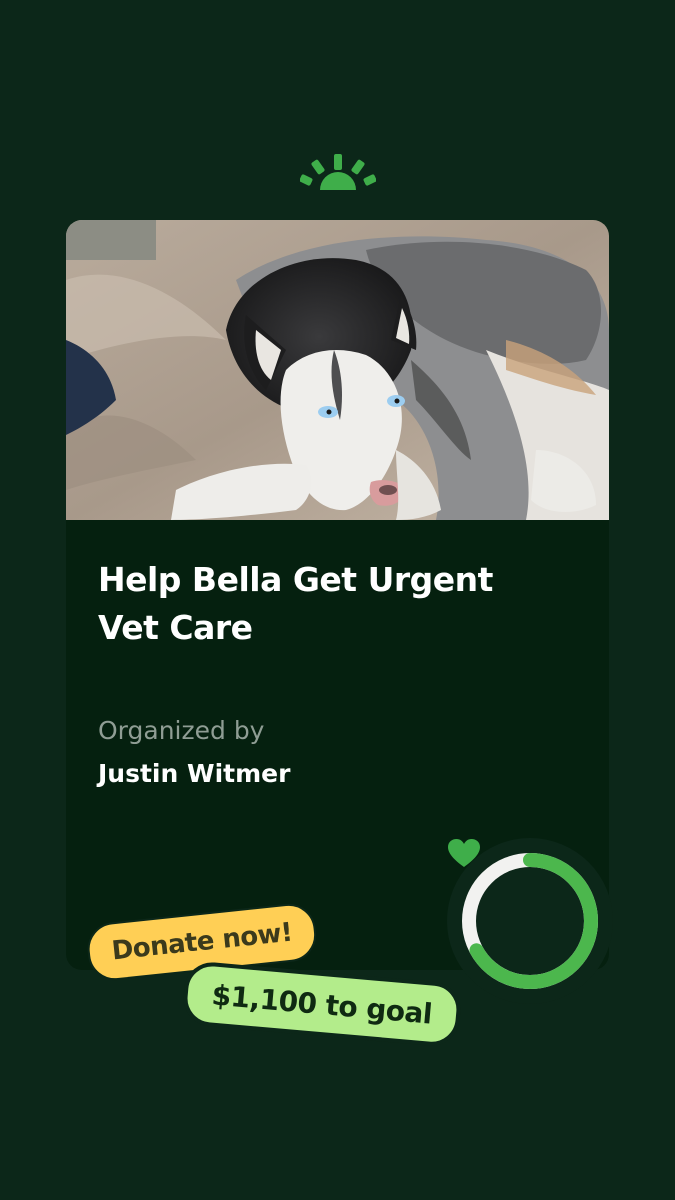 The image size is (675, 1200). What do you see at coordinates (464, 853) in the screenshot?
I see `heart-icon` at bounding box center [464, 853].